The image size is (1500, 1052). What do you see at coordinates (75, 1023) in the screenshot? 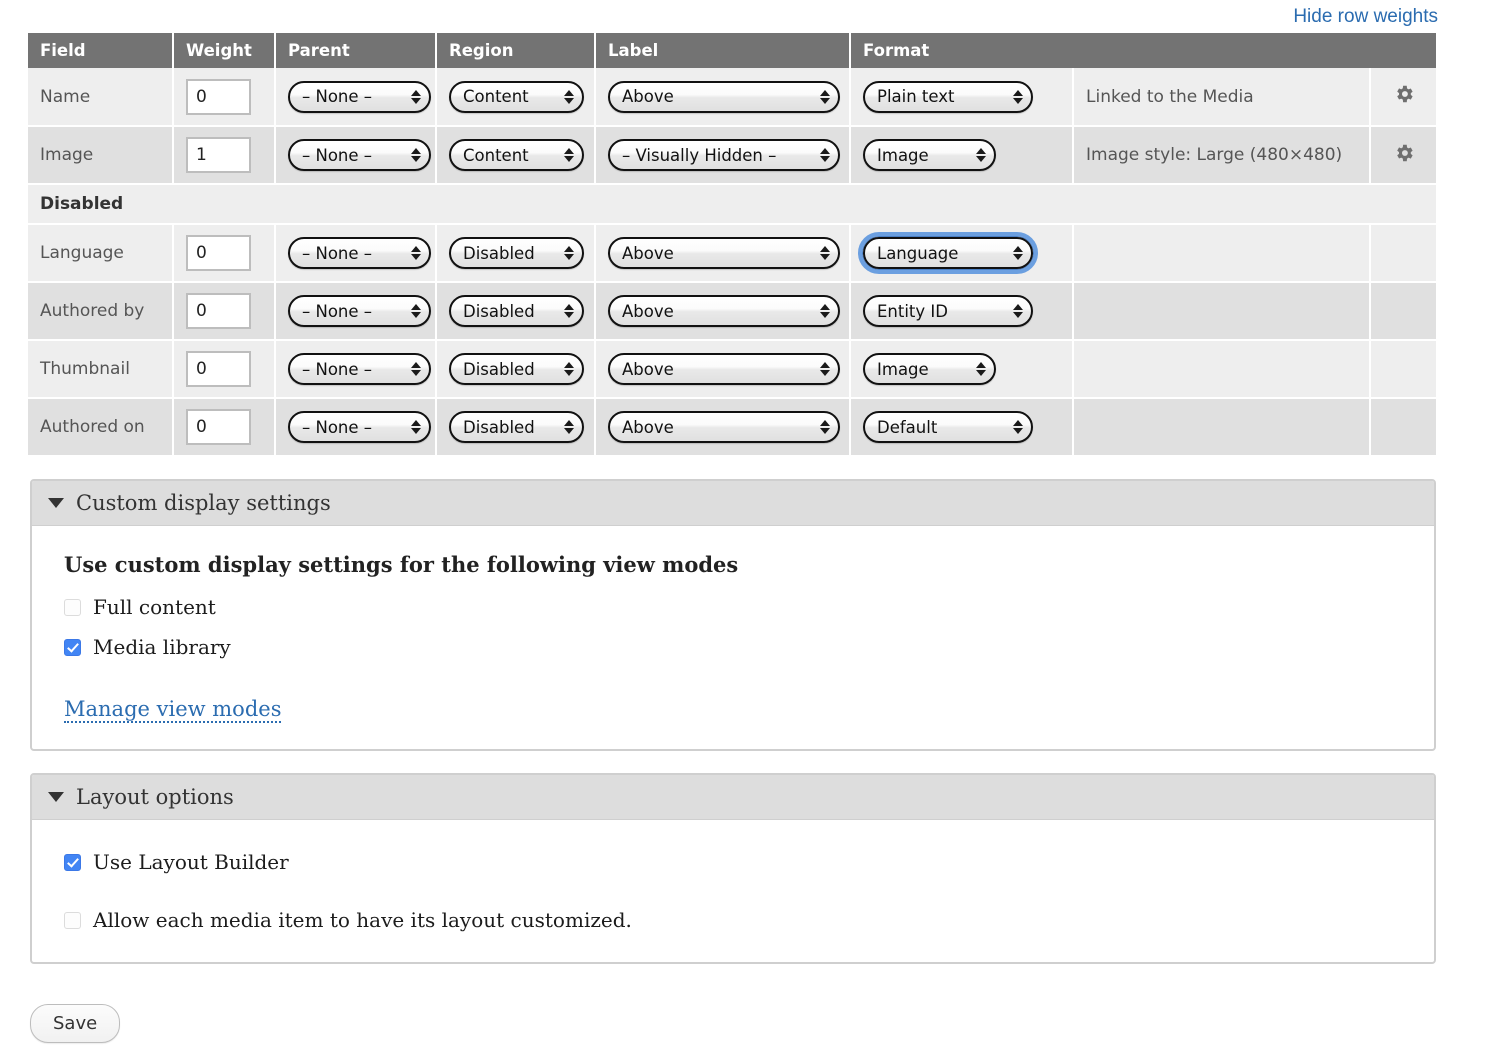
I see `save-button: Save` at bounding box center [75, 1023].